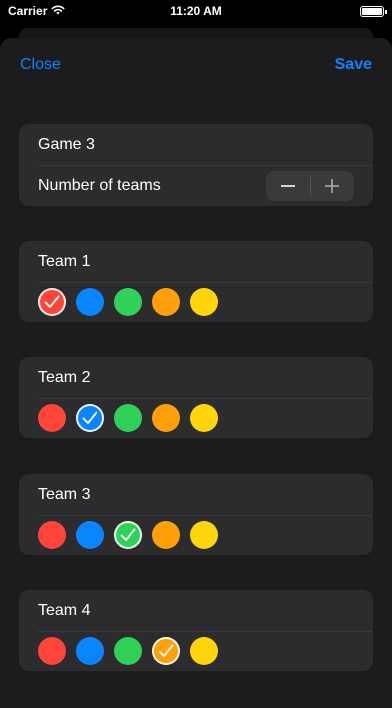  I want to click on decrement-button, so click(288, 186).